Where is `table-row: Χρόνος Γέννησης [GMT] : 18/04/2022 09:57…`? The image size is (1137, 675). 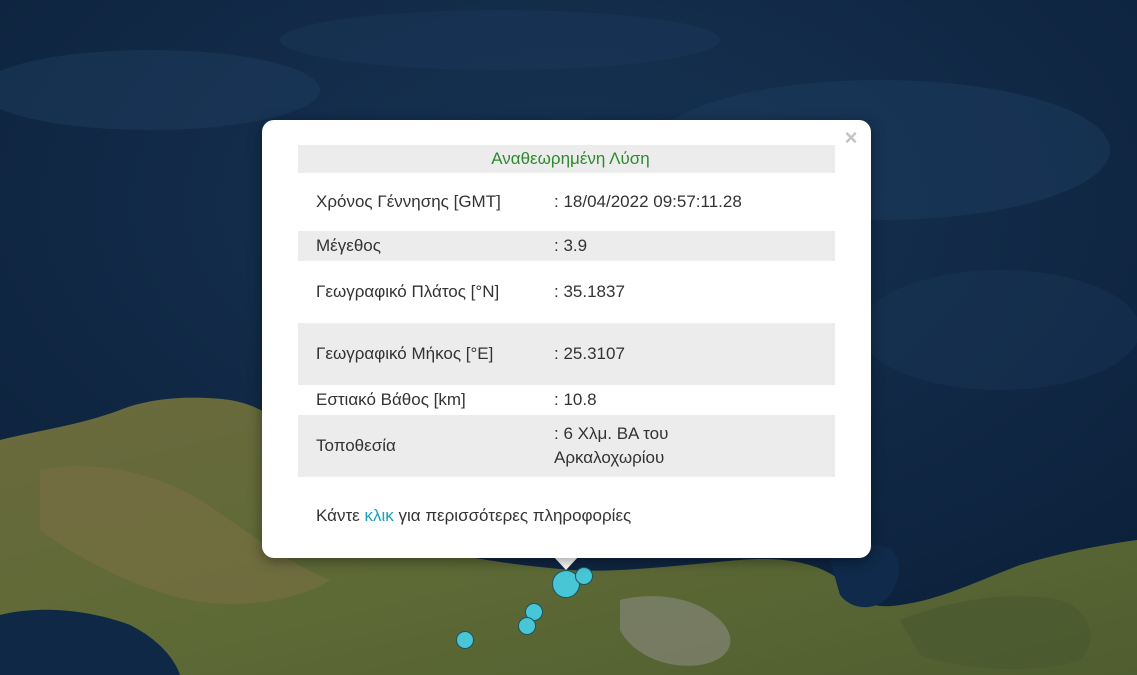 table-row: Χρόνος Γέννησης [GMT] : 18/04/2022 09:57… is located at coordinates (566, 202).